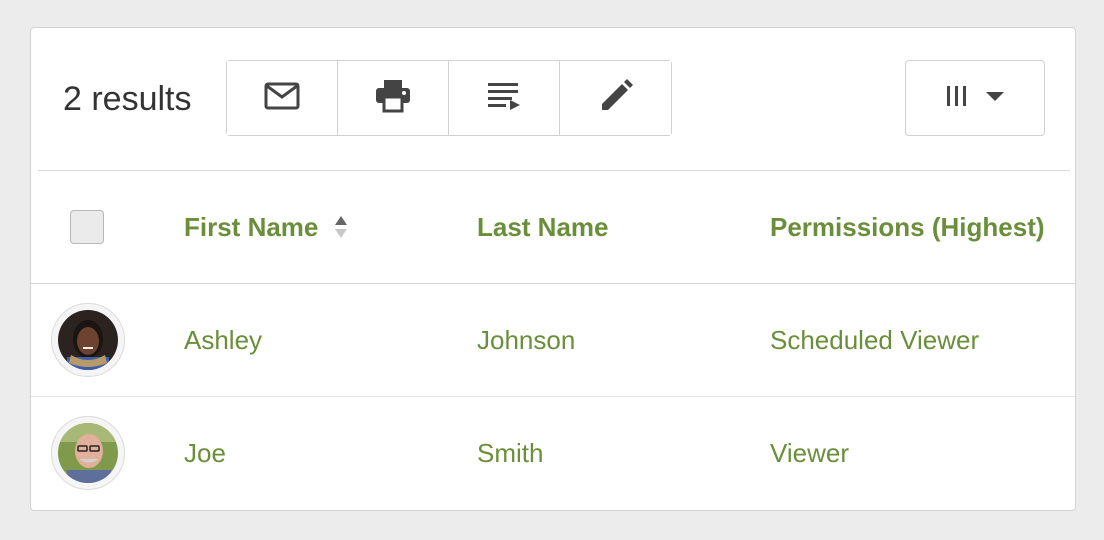 The width and height of the screenshot is (1104, 540). I want to click on first-name-value: Ashley, so click(223, 340).